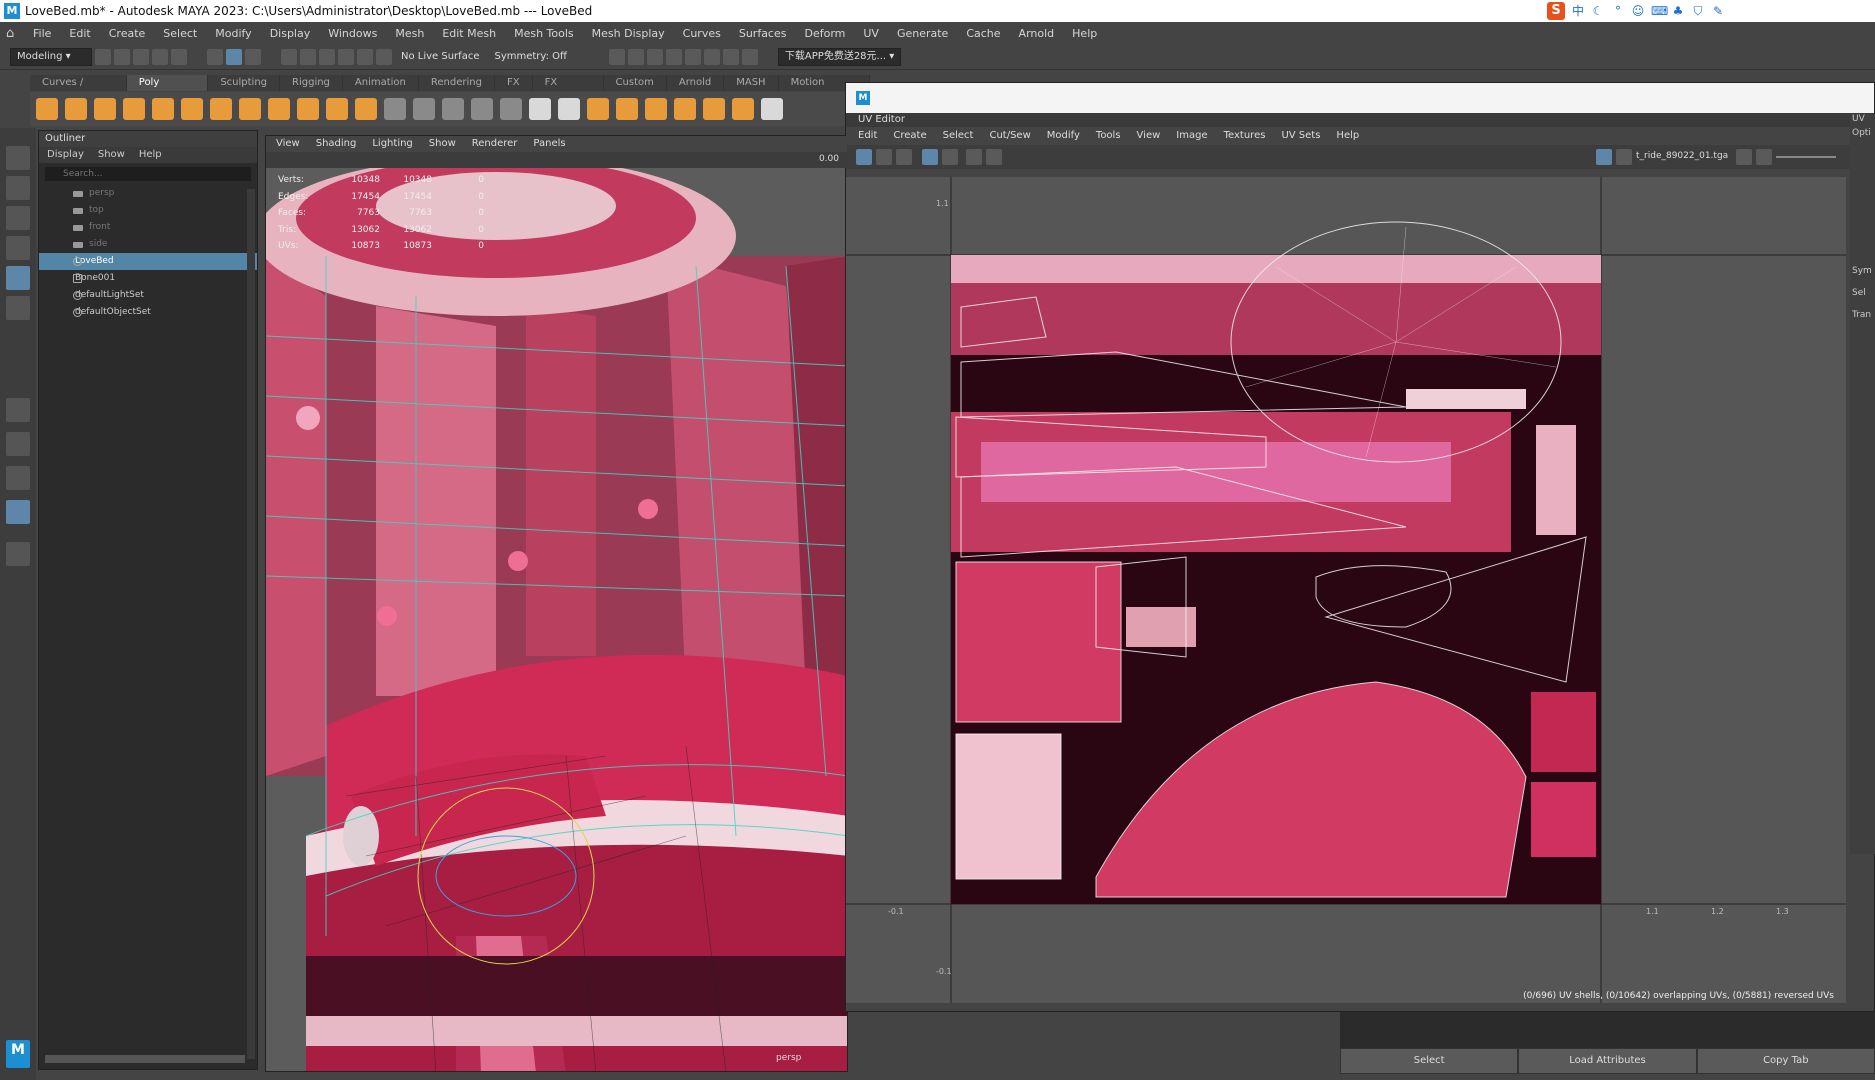 The image size is (1875, 1080). Describe the element at coordinates (482, 109) in the screenshot. I see `boolean-icon` at that location.